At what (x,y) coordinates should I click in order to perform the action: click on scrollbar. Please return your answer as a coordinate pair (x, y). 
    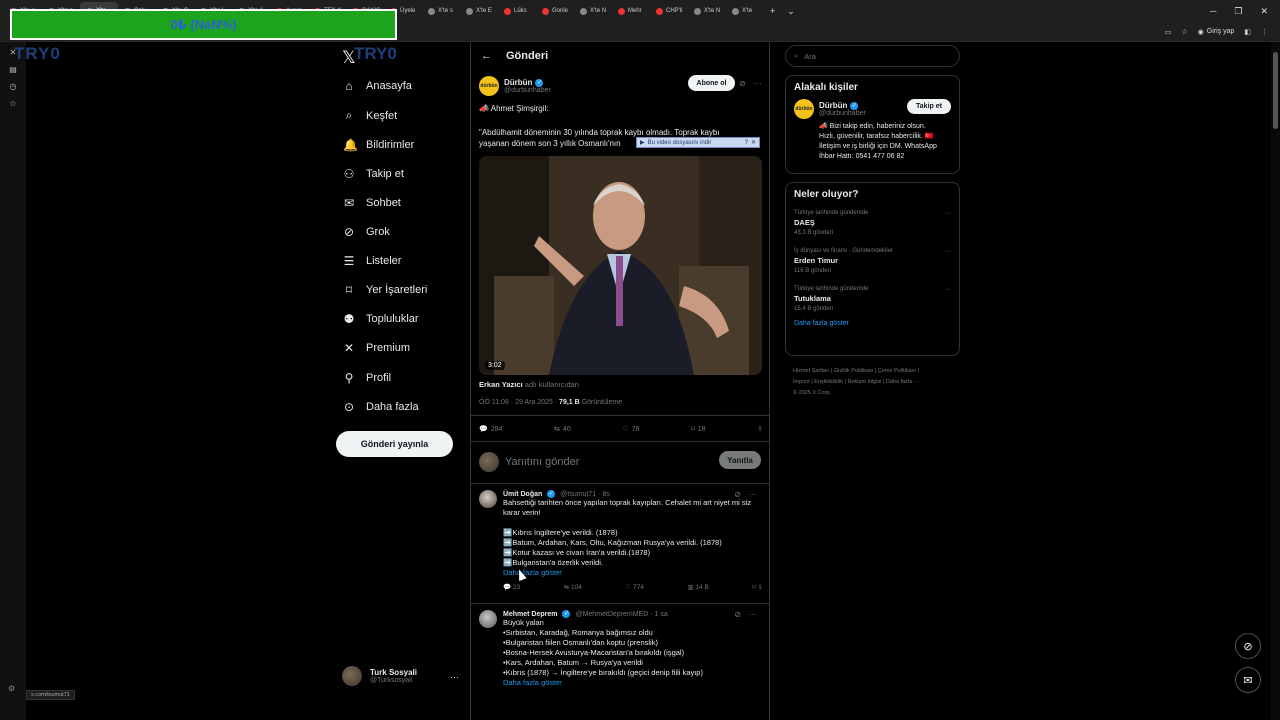
    Looking at the image, I should click on (1275, 381).